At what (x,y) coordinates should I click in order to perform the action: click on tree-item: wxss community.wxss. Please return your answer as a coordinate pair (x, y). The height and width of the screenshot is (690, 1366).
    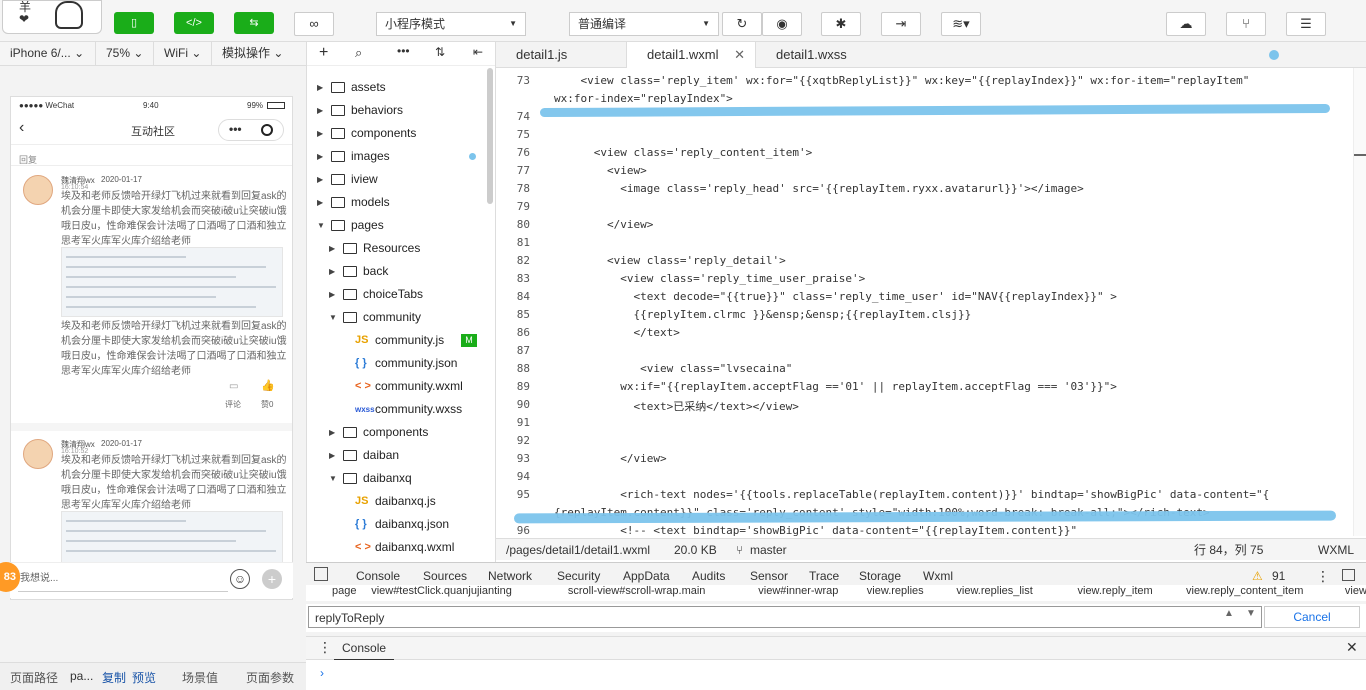
    Looking at the image, I should click on (401, 409).